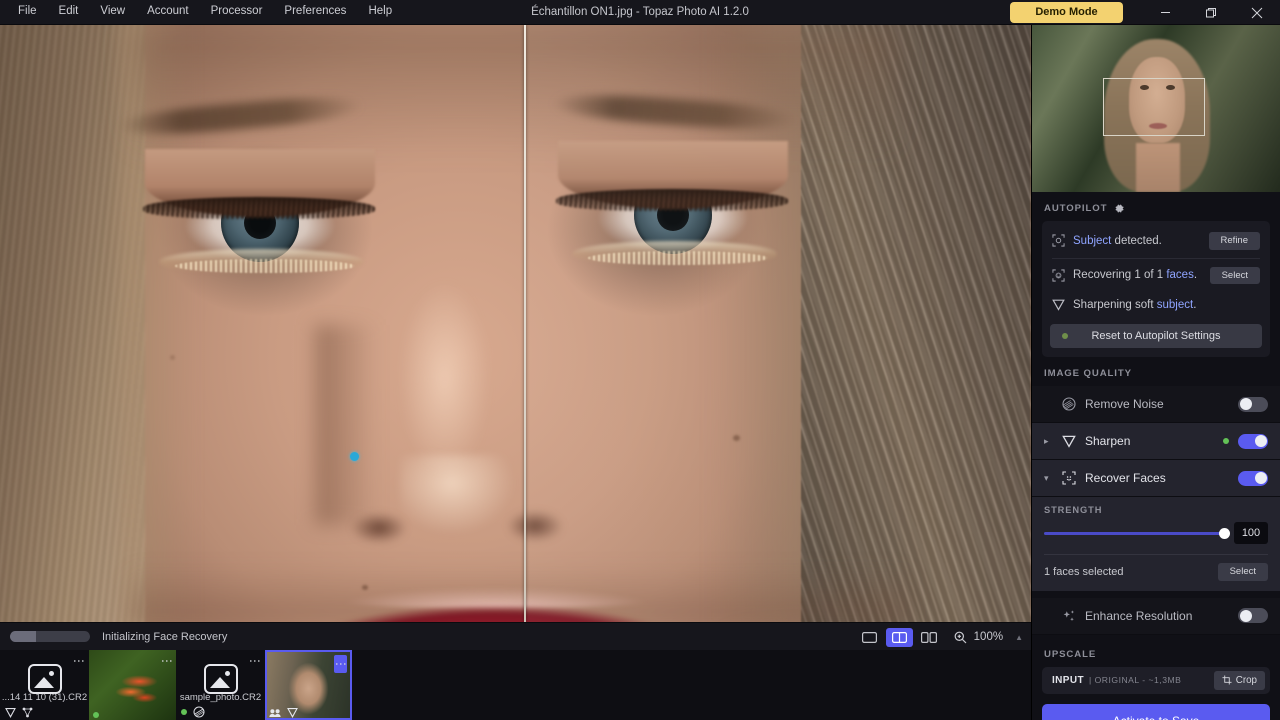  What do you see at coordinates (1234, 241) in the screenshot?
I see `refine-button: Refine` at bounding box center [1234, 241].